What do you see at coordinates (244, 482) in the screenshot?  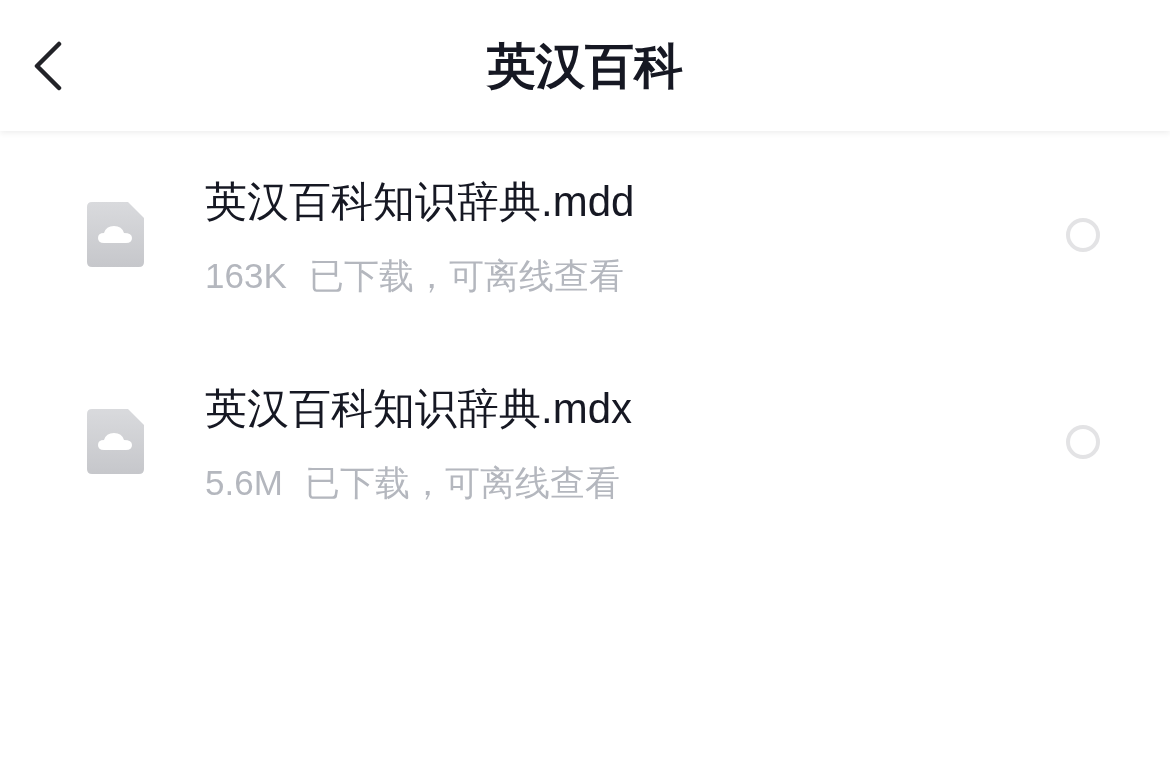 I see `file-size: 5.6M` at bounding box center [244, 482].